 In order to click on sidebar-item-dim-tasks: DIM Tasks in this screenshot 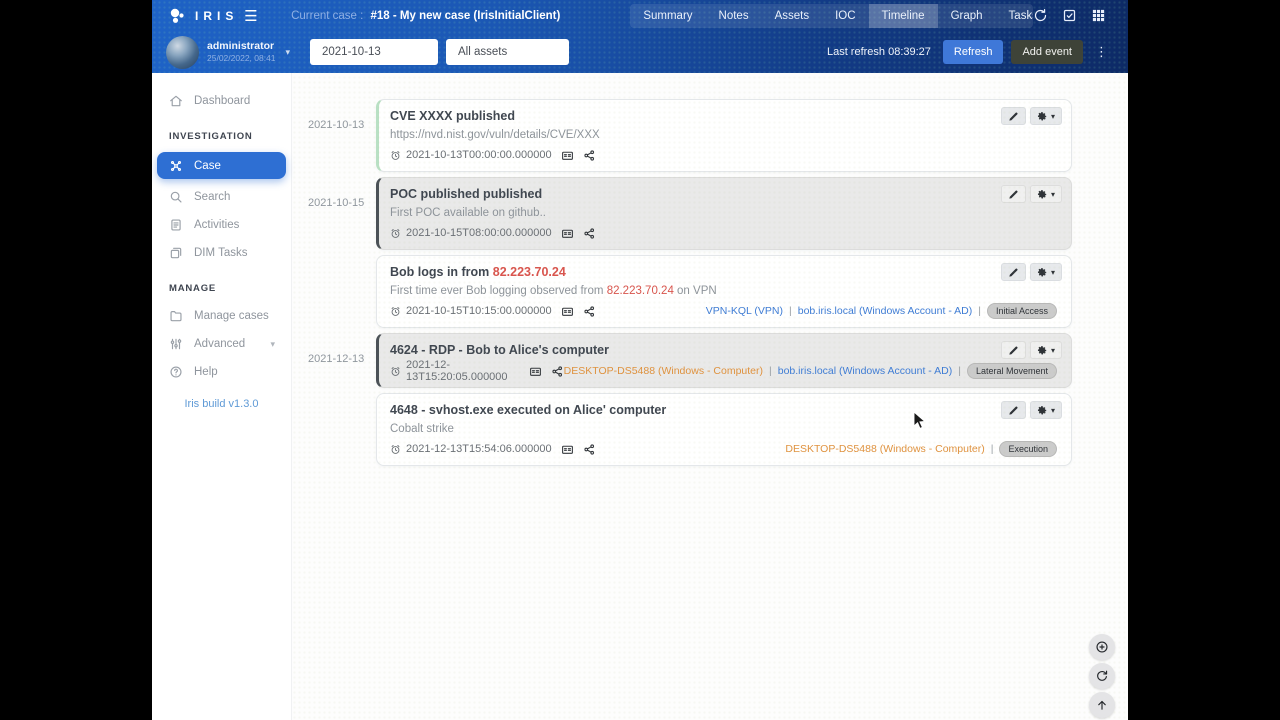, I will do `click(221, 253)`.